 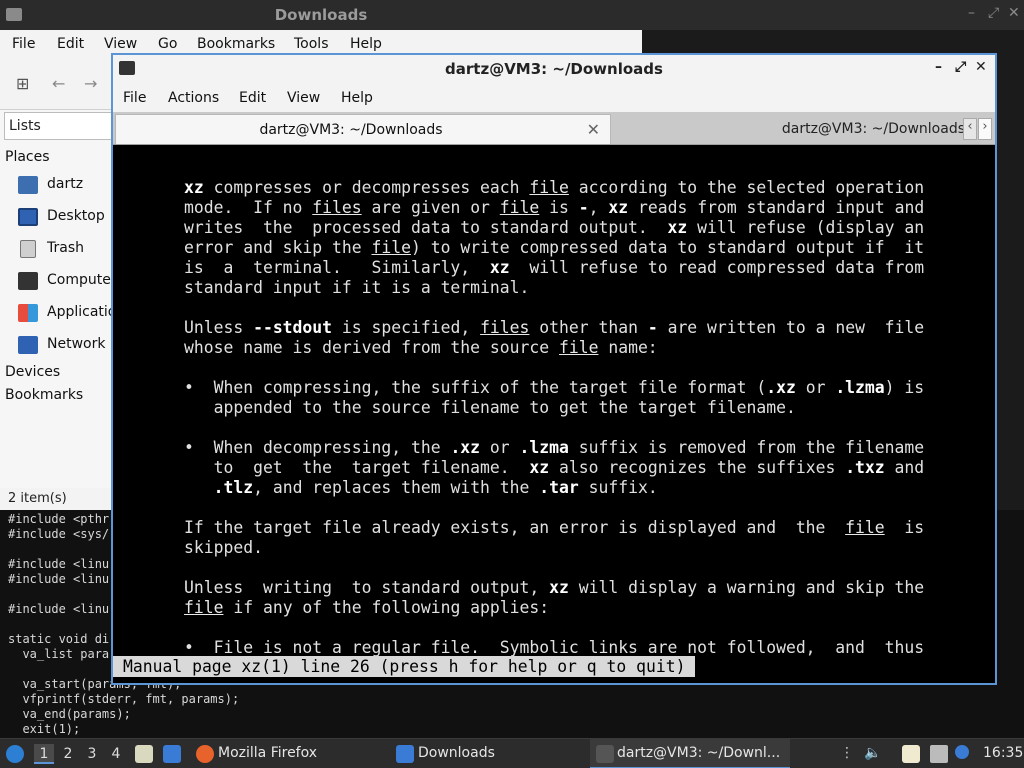 I want to click on tab-close-icon: ✕, so click(x=593, y=129).